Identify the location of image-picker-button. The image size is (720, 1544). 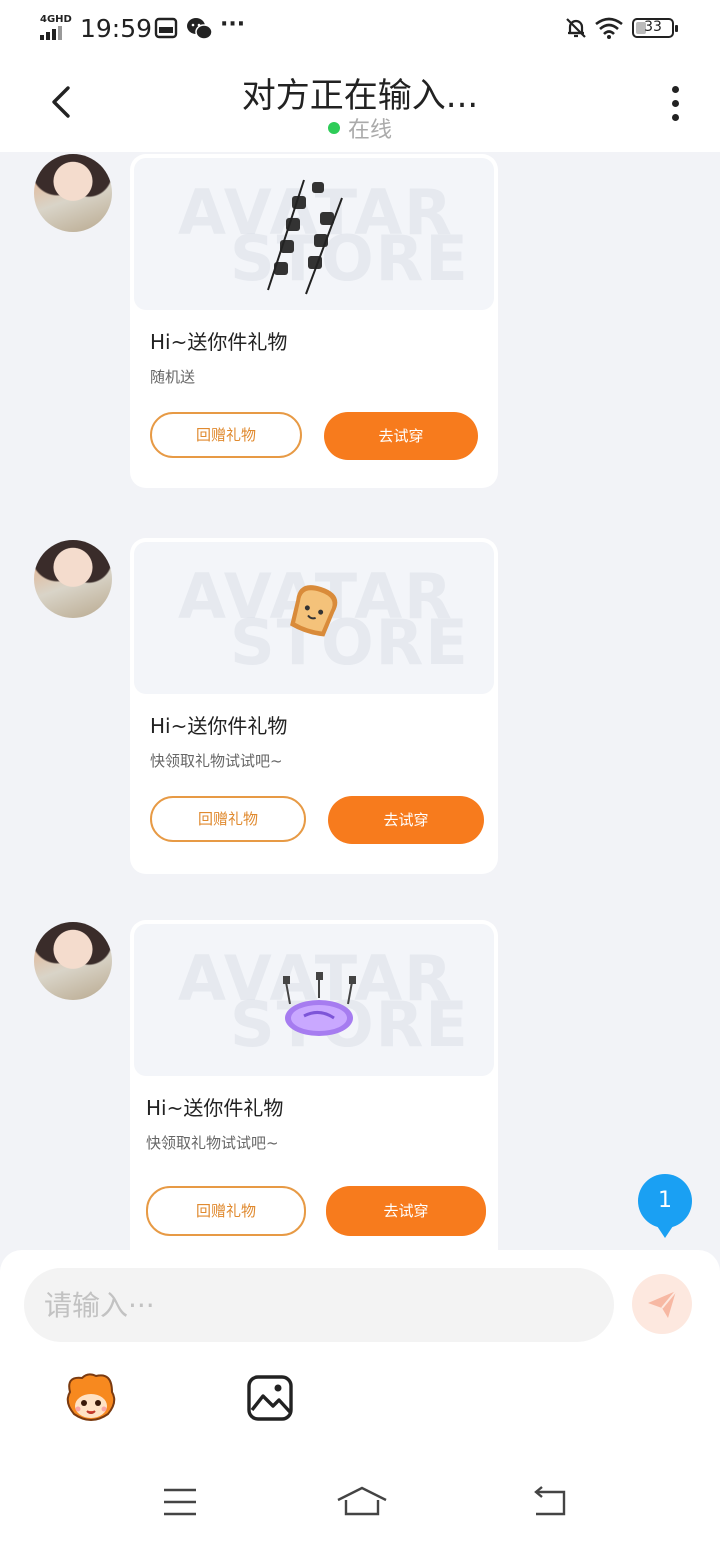
(270, 1398).